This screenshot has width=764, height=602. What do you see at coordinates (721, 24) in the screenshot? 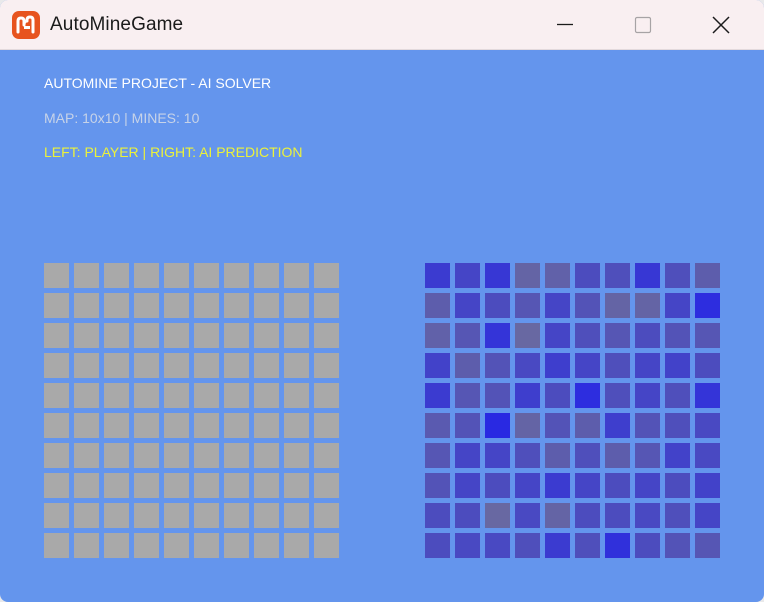
I see `close-button` at bounding box center [721, 24].